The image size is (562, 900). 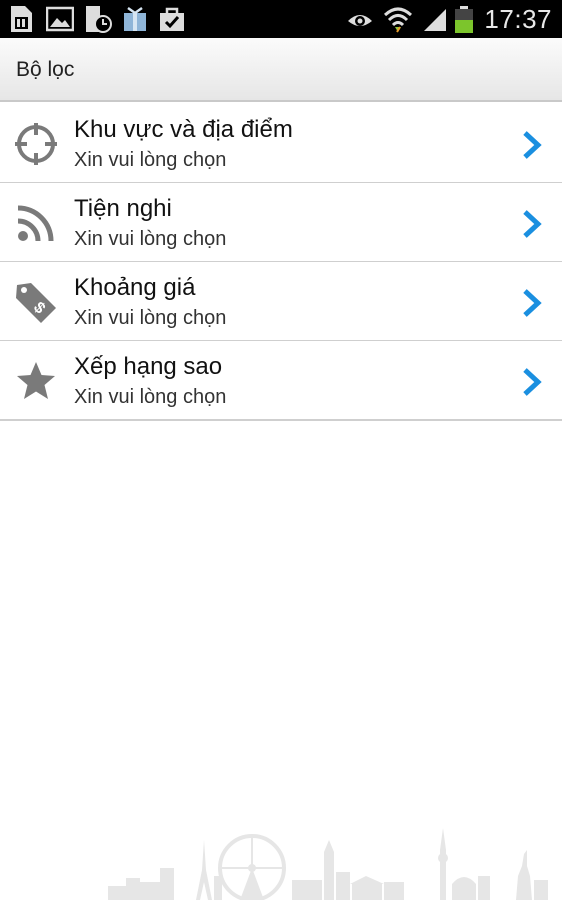 I want to click on page-title: Bộ lọc, so click(x=45, y=69).